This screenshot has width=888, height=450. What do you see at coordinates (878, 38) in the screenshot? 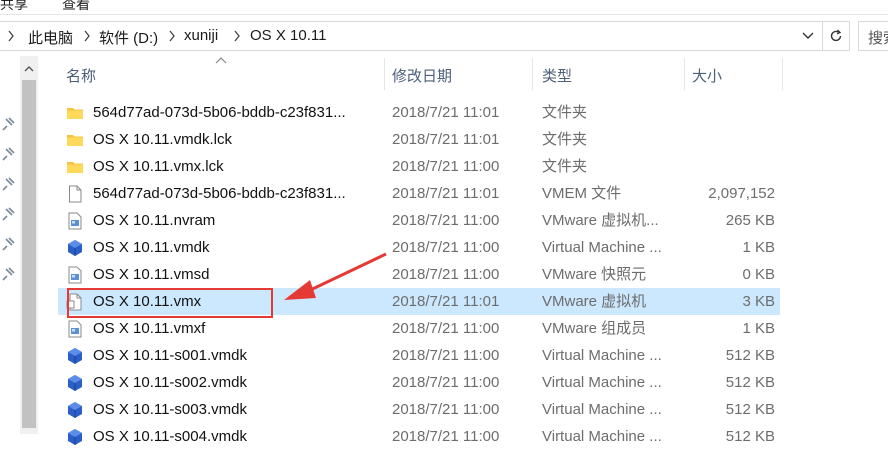
I see `search-placeholder: 搜索` at bounding box center [878, 38].